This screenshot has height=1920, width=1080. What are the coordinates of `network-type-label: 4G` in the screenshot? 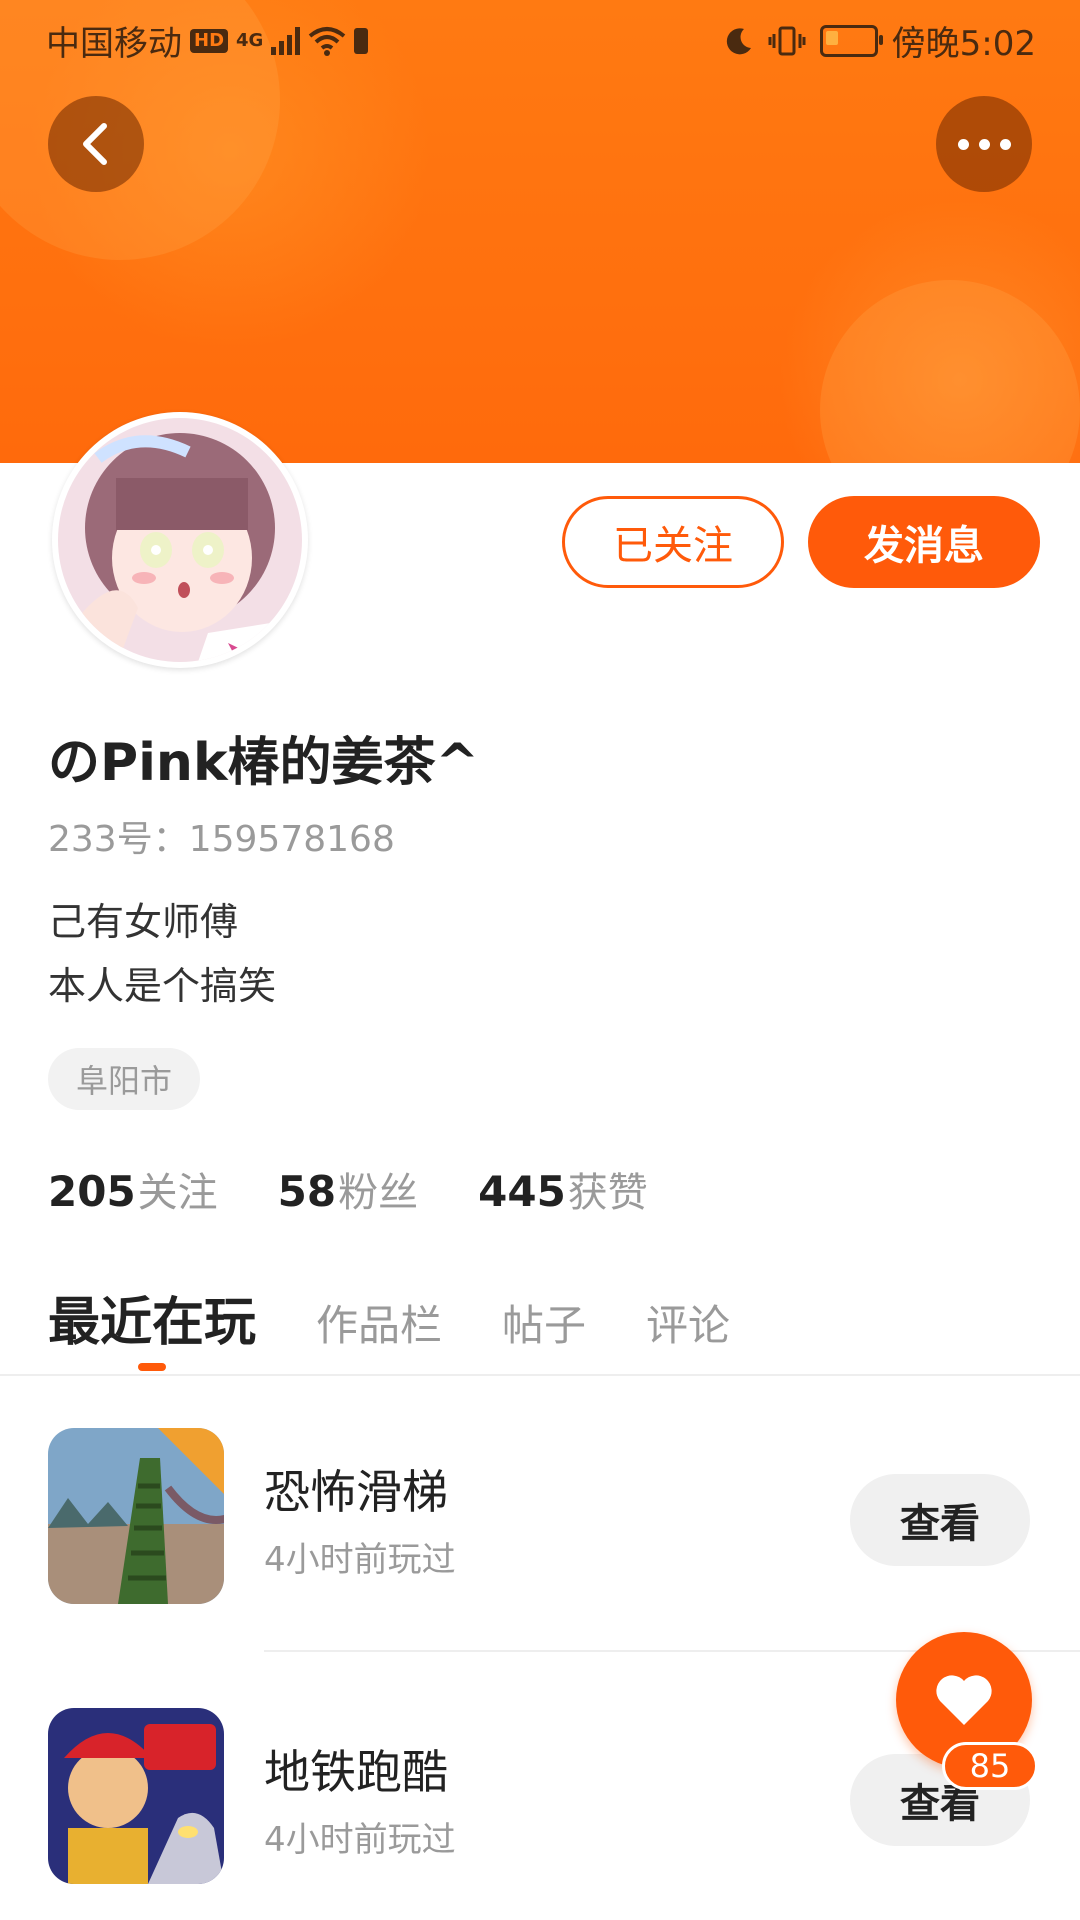 It's located at (250, 40).